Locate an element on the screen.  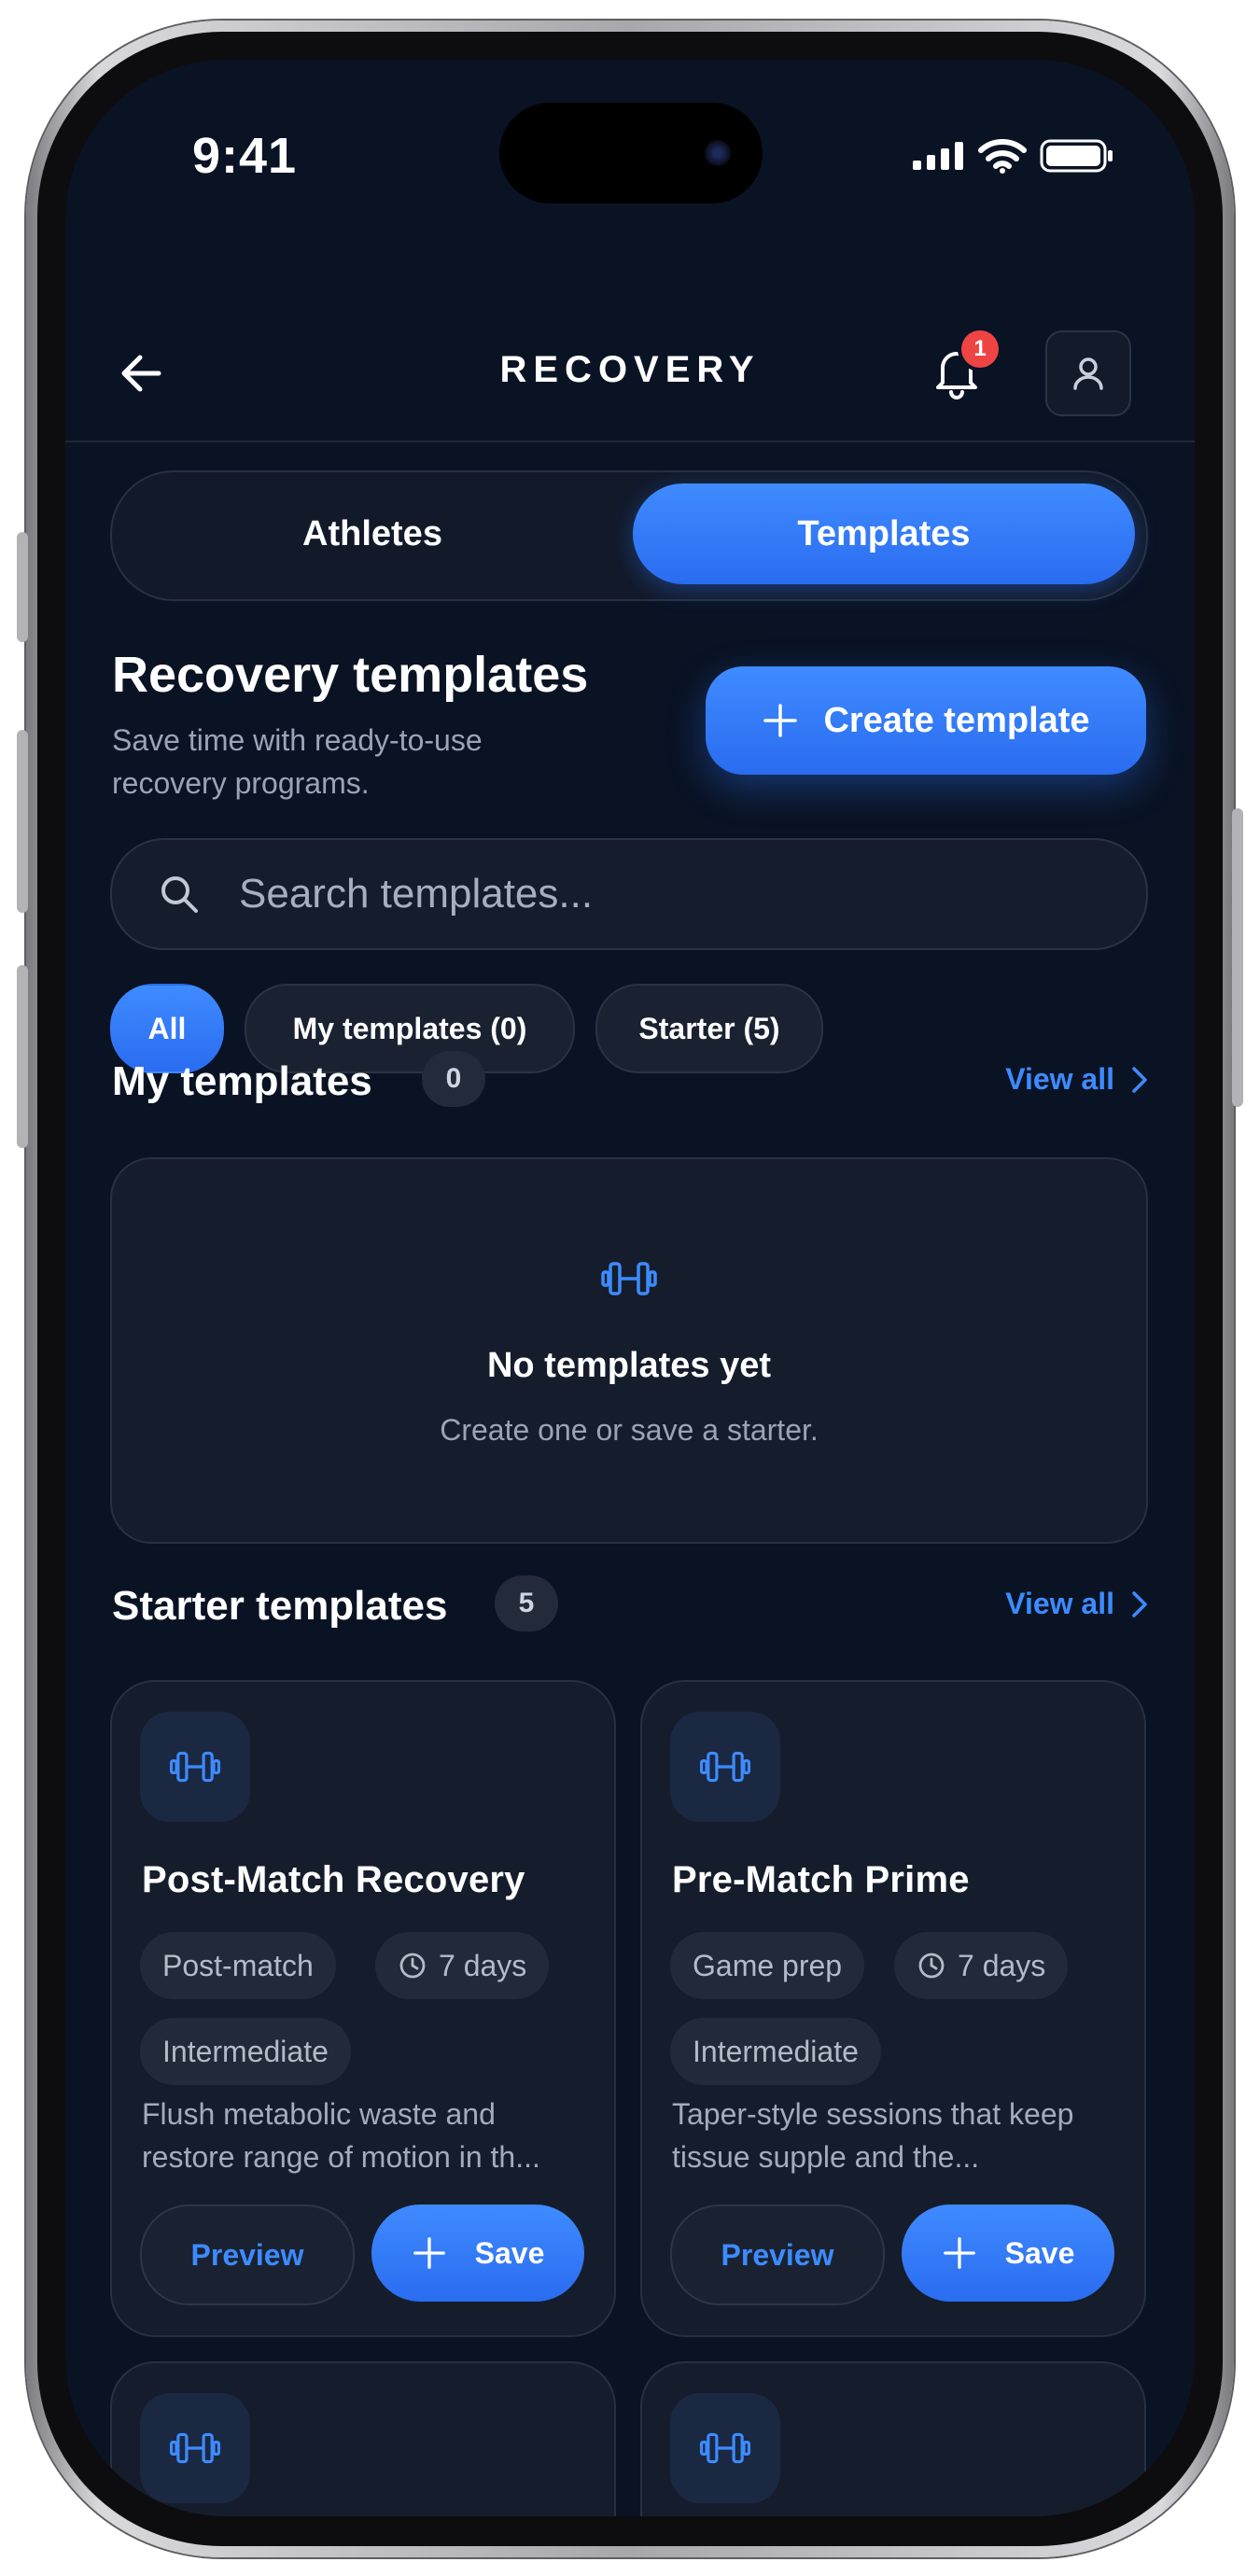
segmented-control: Athletes Templates is located at coordinates (629, 535).